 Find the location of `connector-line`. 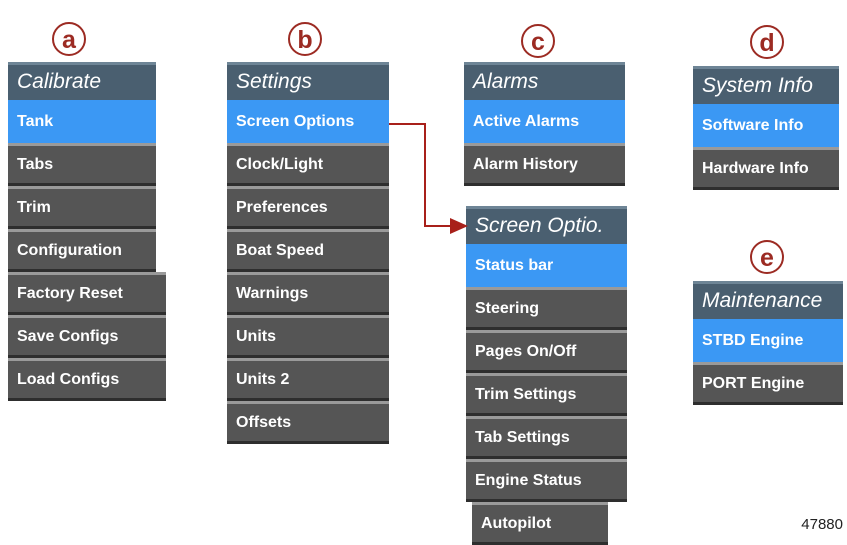

connector-line is located at coordinates (420, 175).